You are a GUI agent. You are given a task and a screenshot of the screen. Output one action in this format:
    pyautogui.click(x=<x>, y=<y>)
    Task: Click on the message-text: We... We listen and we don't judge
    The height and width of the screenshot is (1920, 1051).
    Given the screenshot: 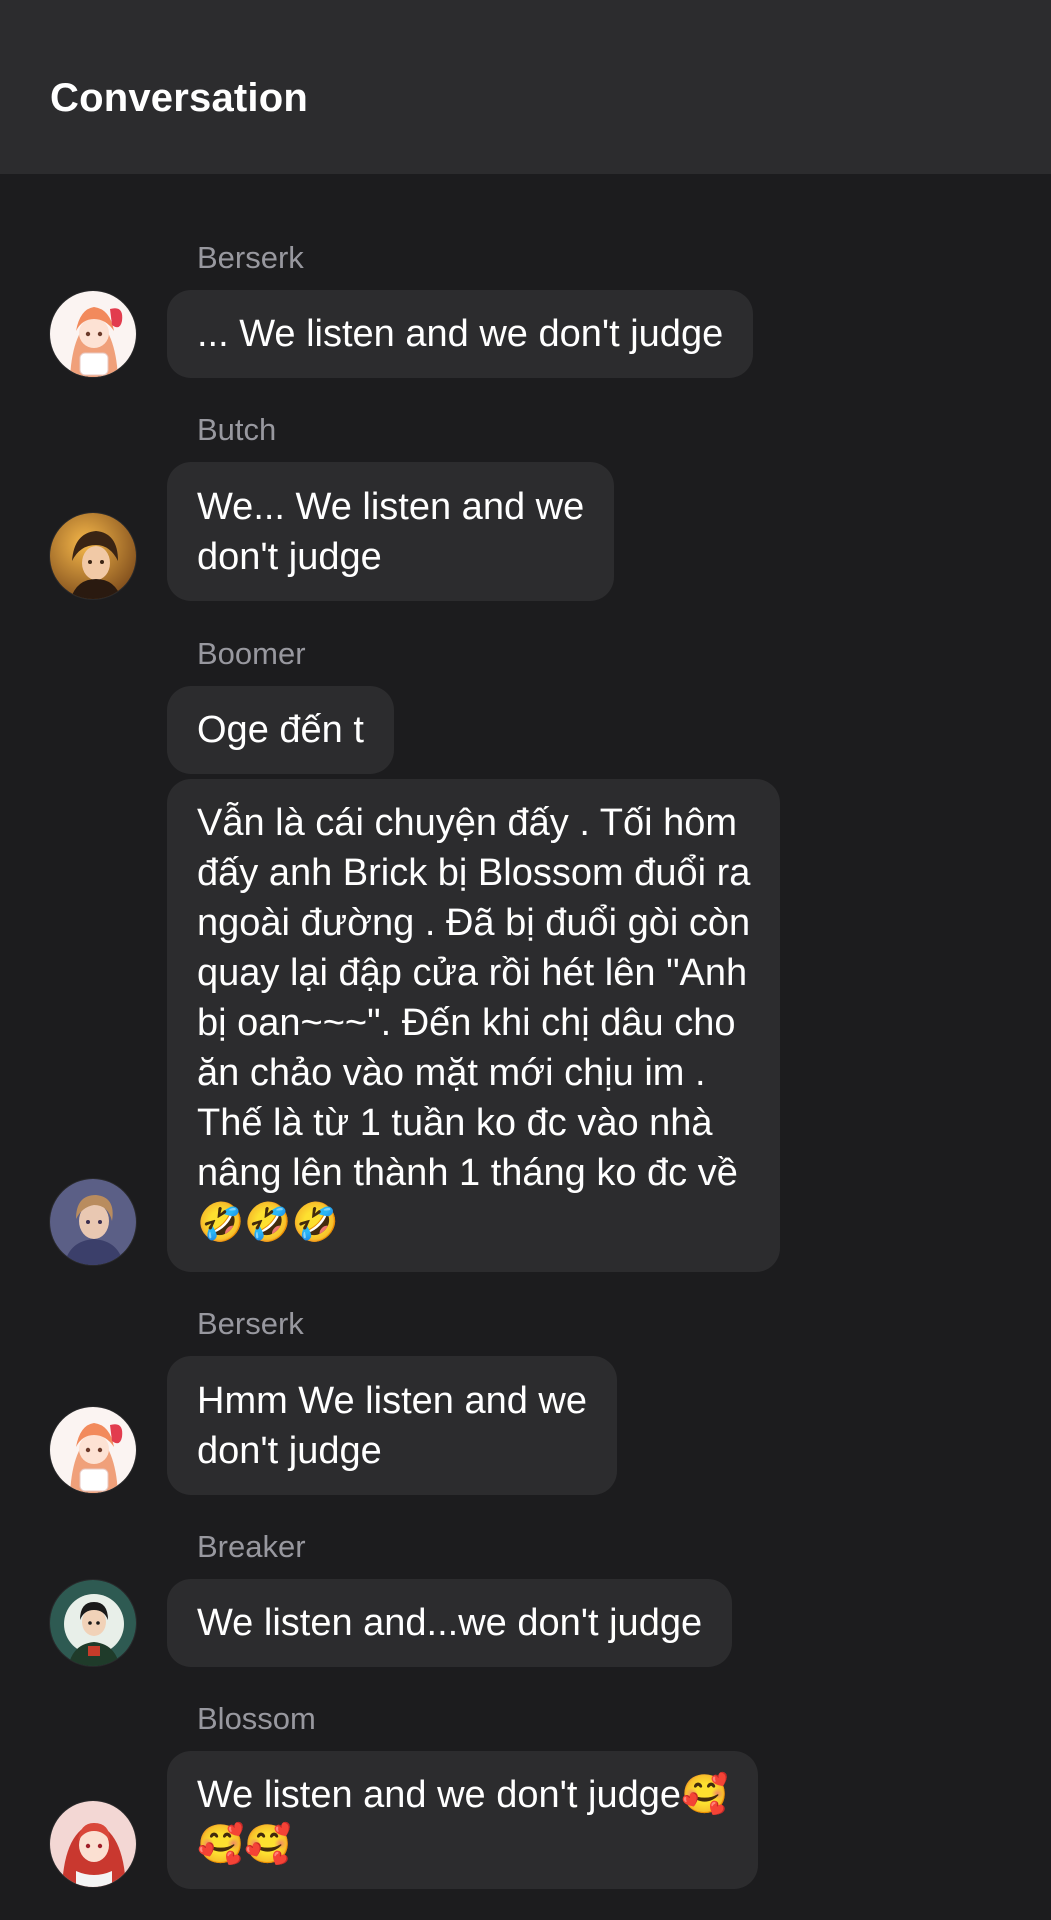 What is the action you would take?
    pyautogui.click(x=391, y=531)
    